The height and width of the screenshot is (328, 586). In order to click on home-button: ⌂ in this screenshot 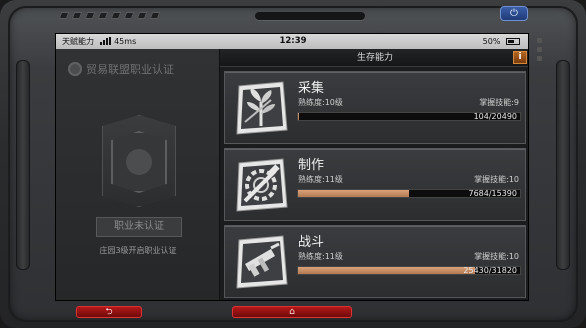, I will do `click(292, 312)`.